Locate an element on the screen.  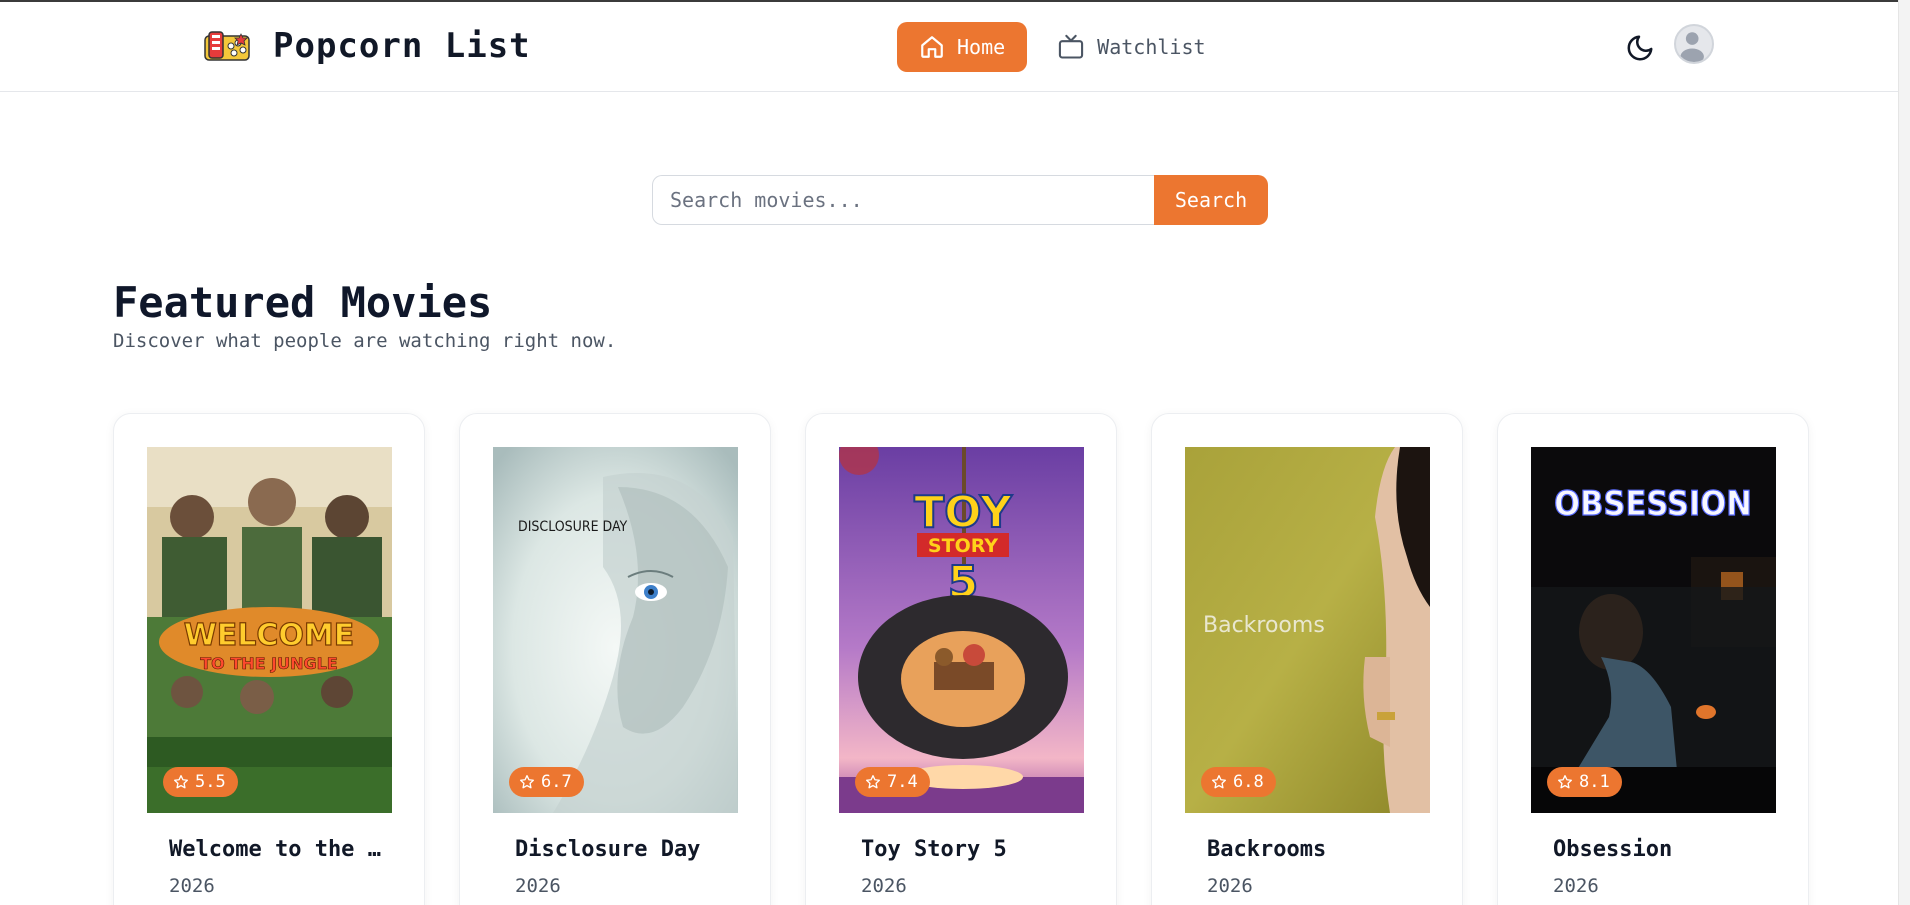
nav-watchlist-button: Watchlist is located at coordinates (1131, 47).